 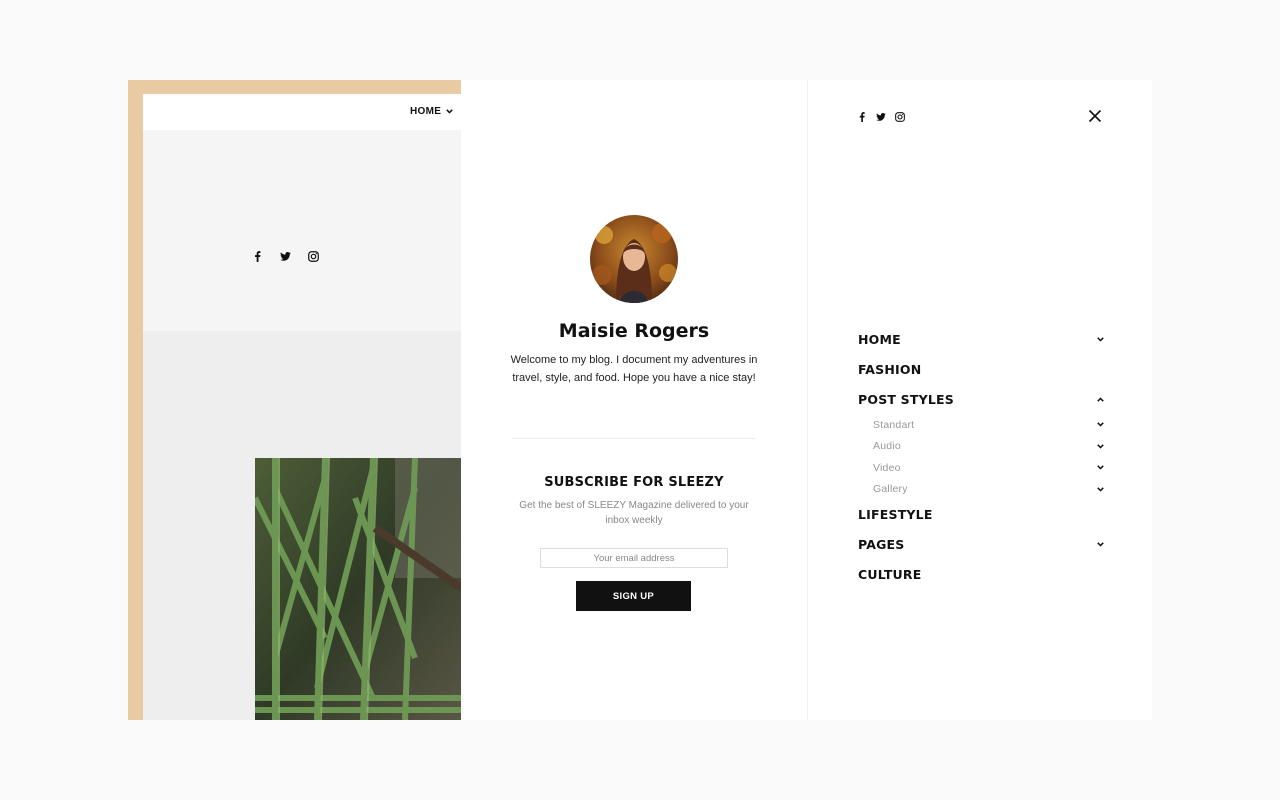 What do you see at coordinates (981, 574) in the screenshot?
I see `menu-item-culture: CULTURE` at bounding box center [981, 574].